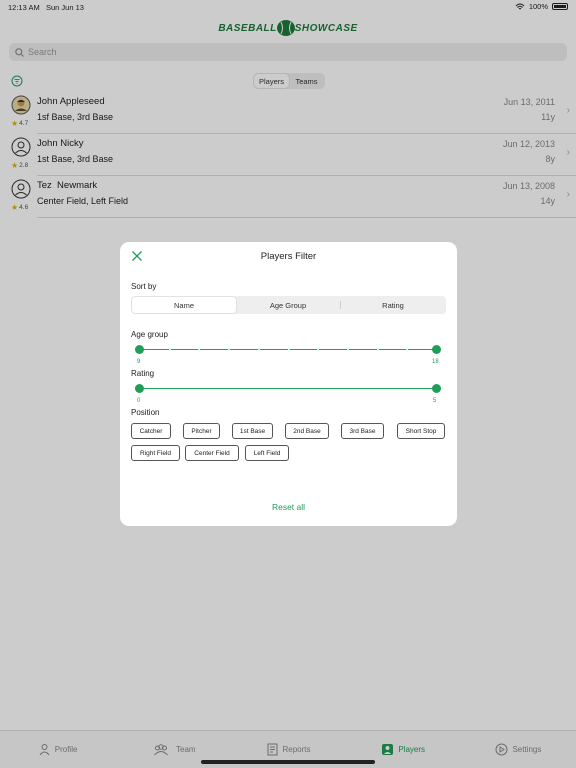  I want to click on reset-all-button: Reset all, so click(288, 507).